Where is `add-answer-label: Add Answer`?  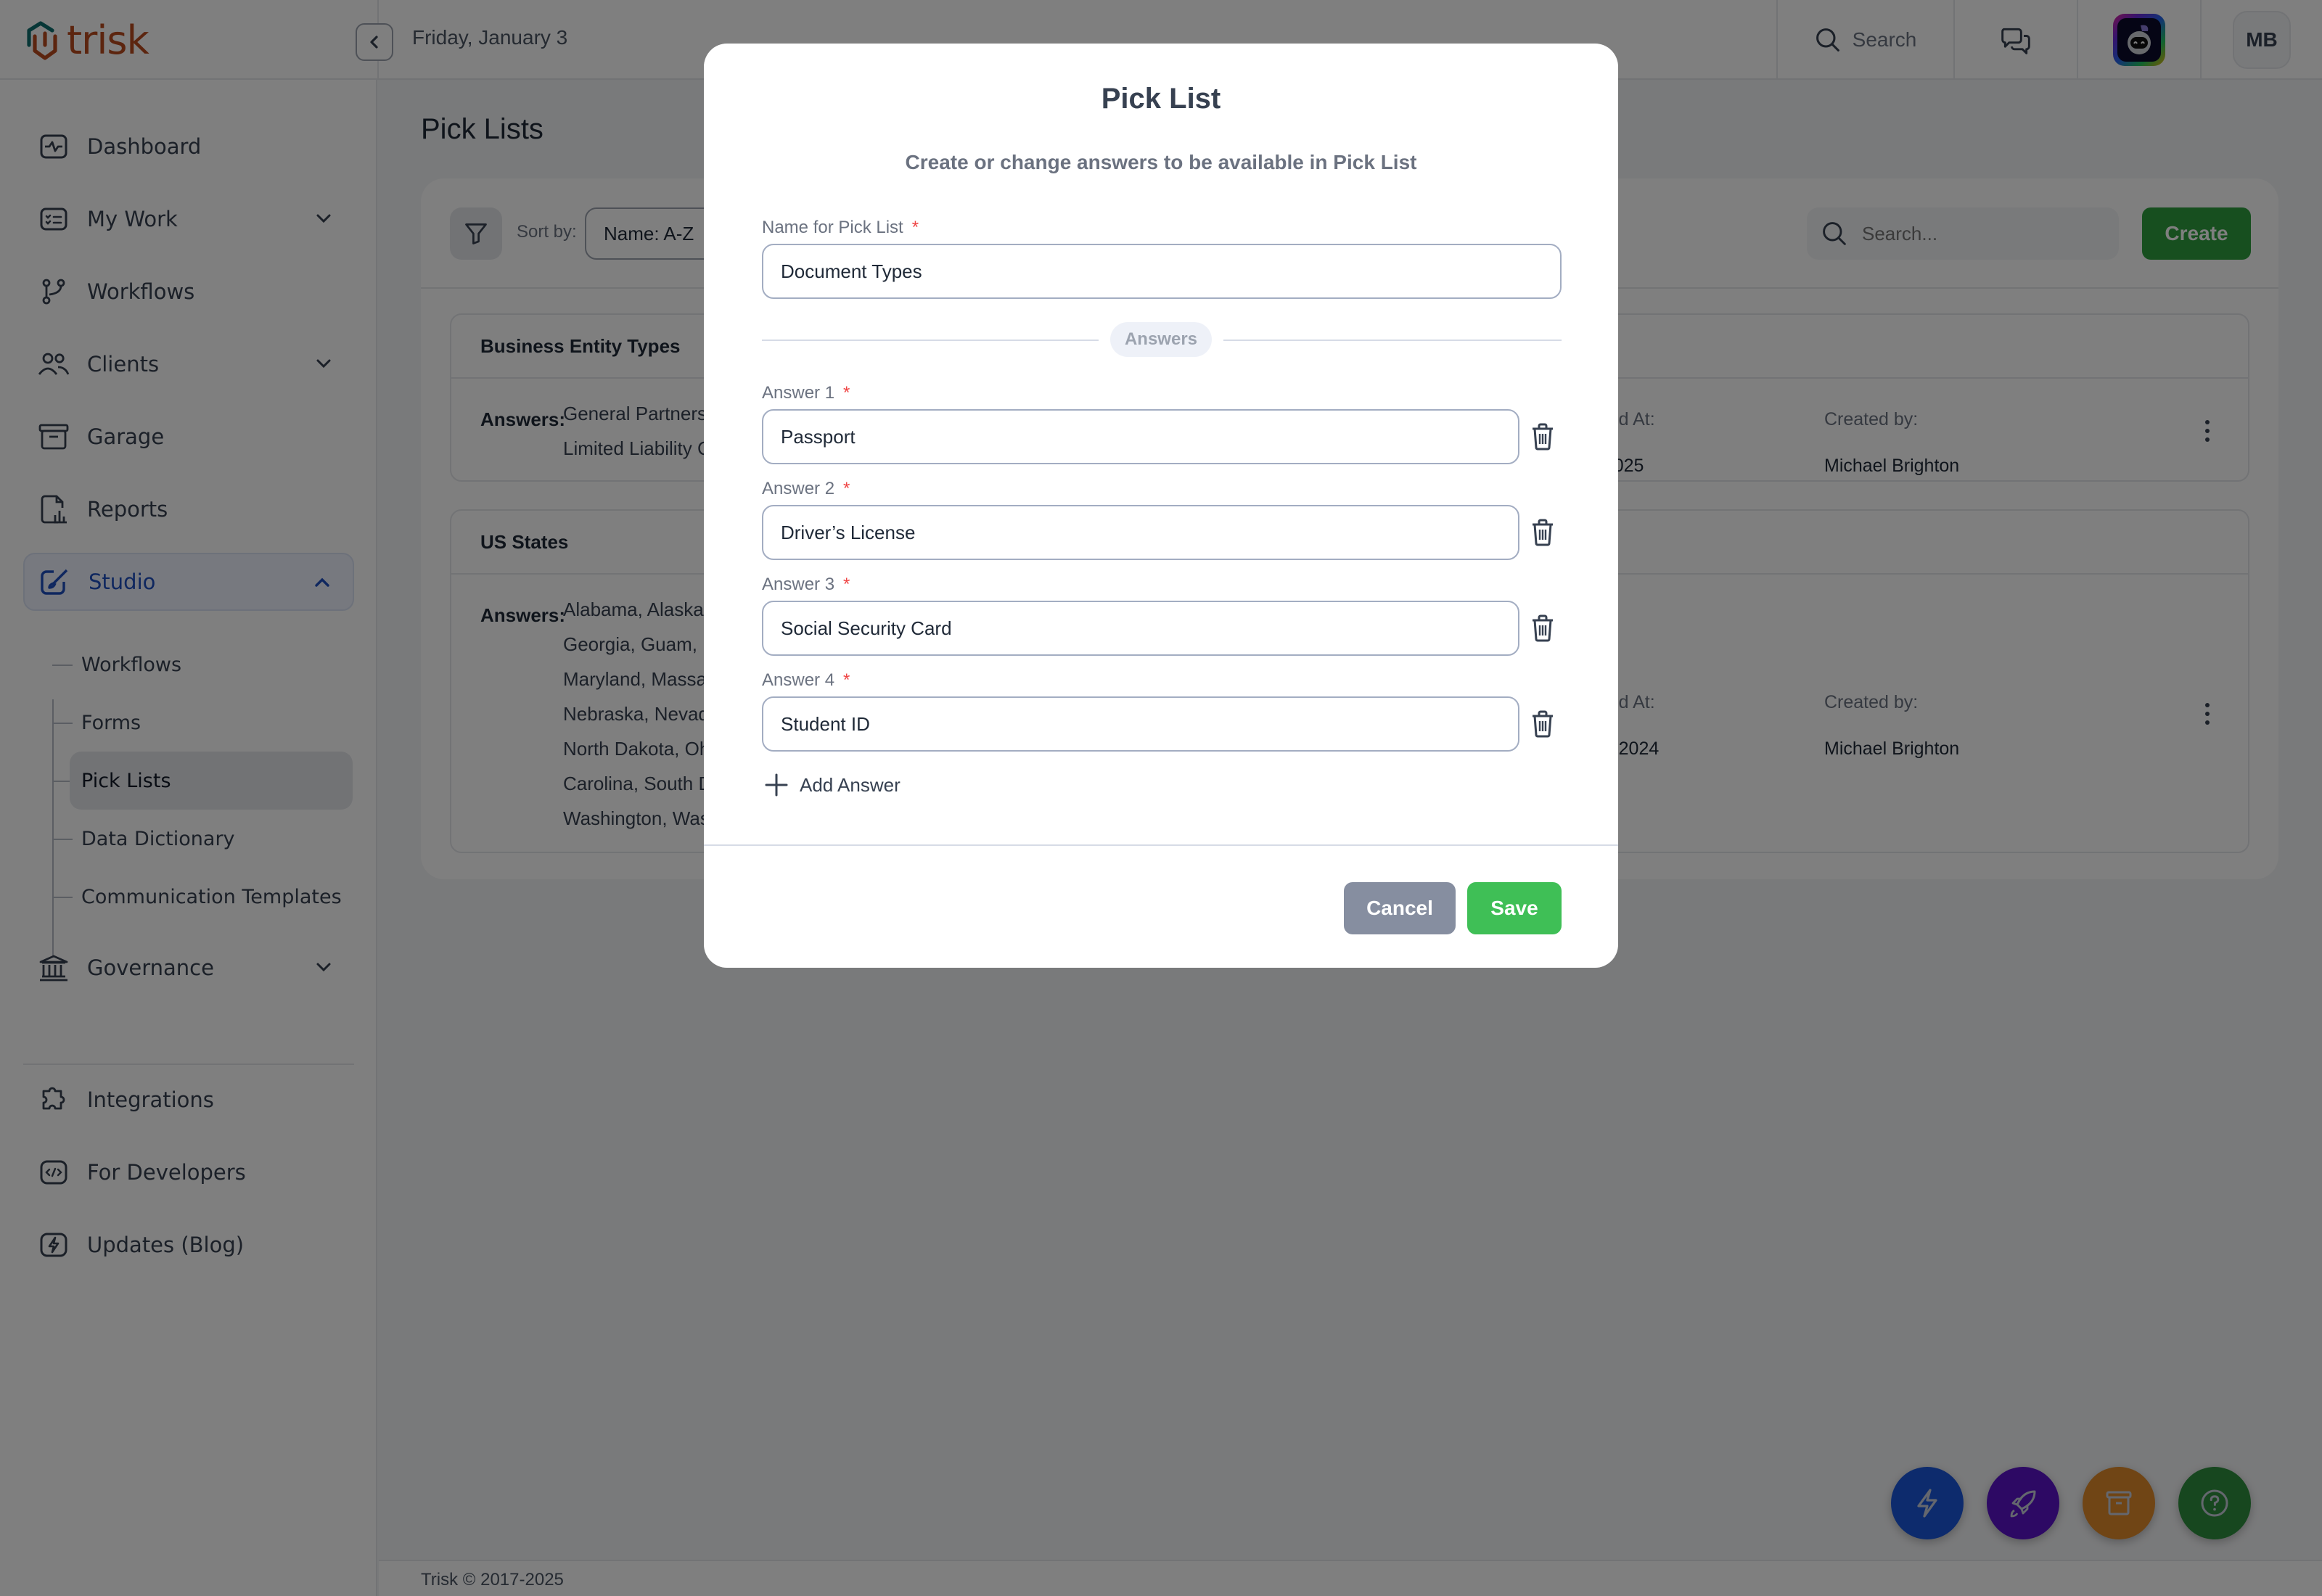
add-answer-label: Add Answer is located at coordinates (850, 784).